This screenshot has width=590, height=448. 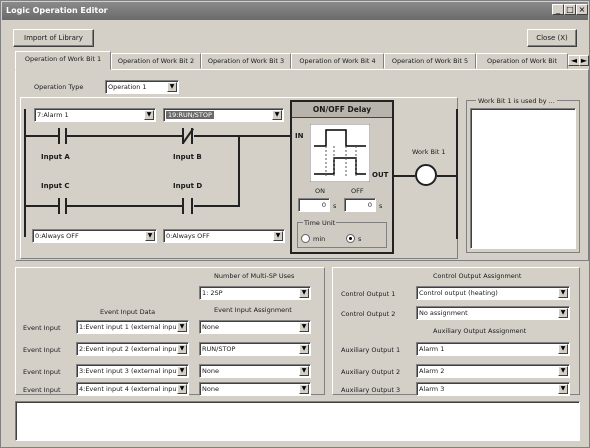 What do you see at coordinates (360, 239) in the screenshot?
I see `time-unit-s-label: s` at bounding box center [360, 239].